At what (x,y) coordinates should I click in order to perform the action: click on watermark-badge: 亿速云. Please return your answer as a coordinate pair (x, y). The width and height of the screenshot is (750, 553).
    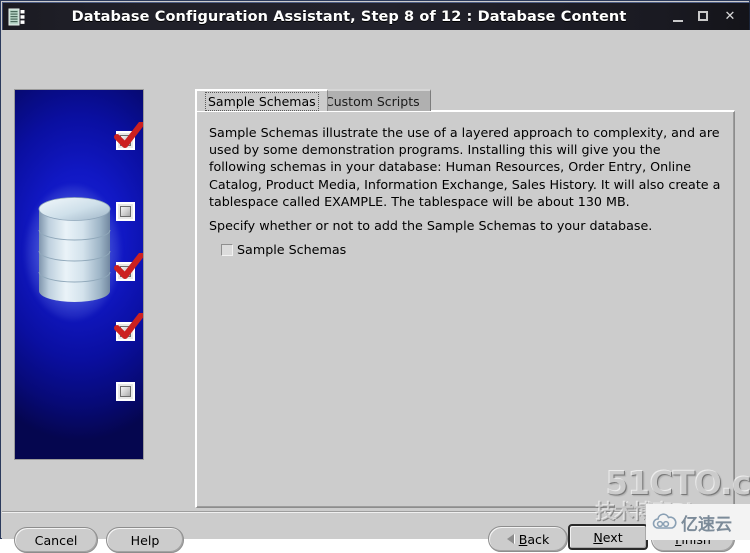
    Looking at the image, I should click on (698, 522).